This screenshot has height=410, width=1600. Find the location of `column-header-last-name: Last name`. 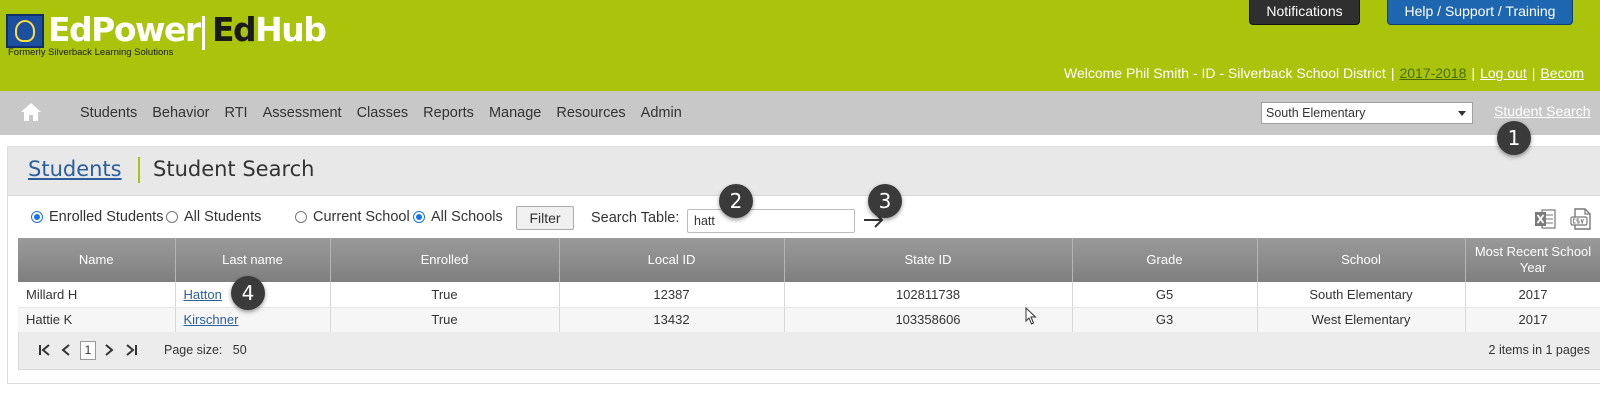

column-header-last-name: Last name is located at coordinates (253, 260).